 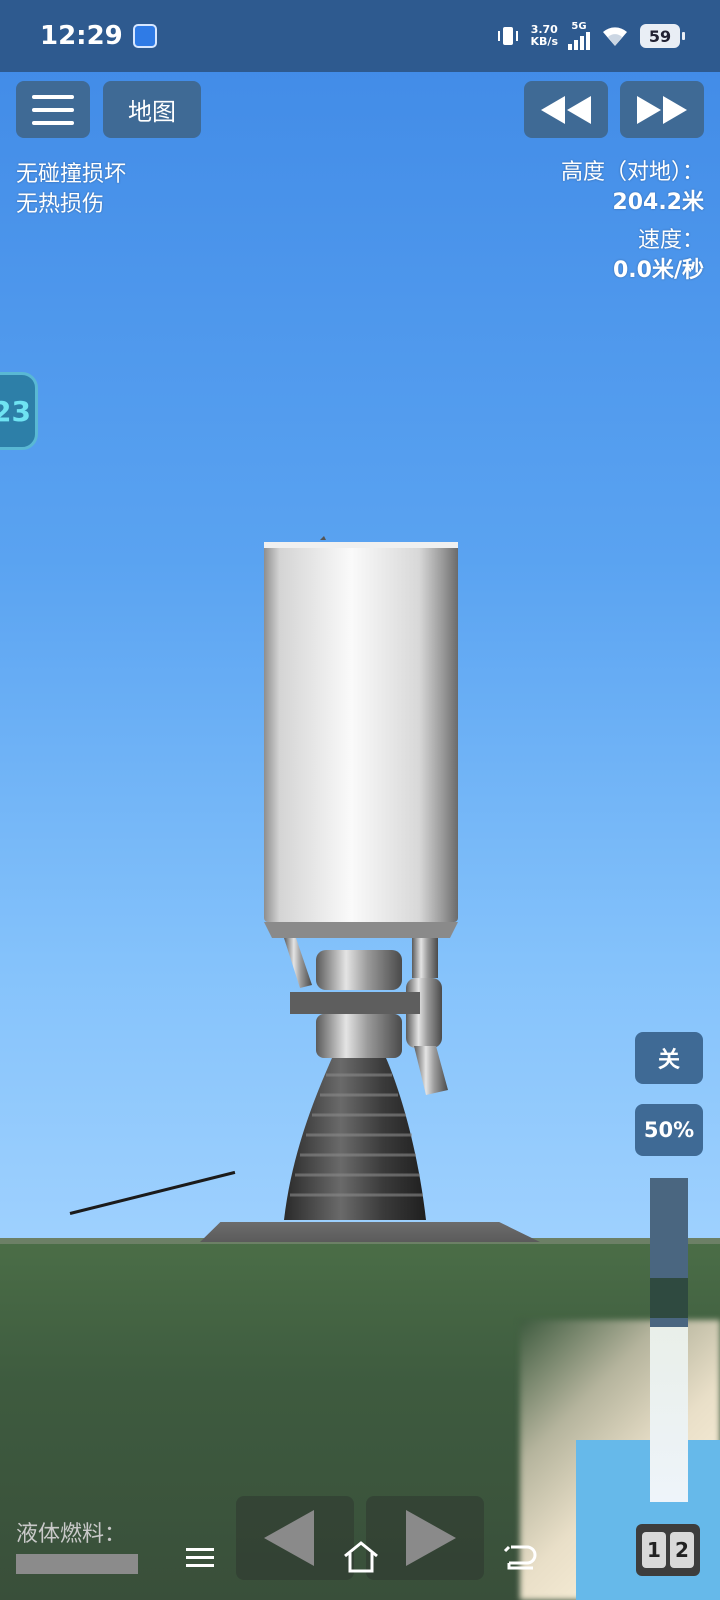 I want to click on nav-menu-button, so click(x=200, y=1558).